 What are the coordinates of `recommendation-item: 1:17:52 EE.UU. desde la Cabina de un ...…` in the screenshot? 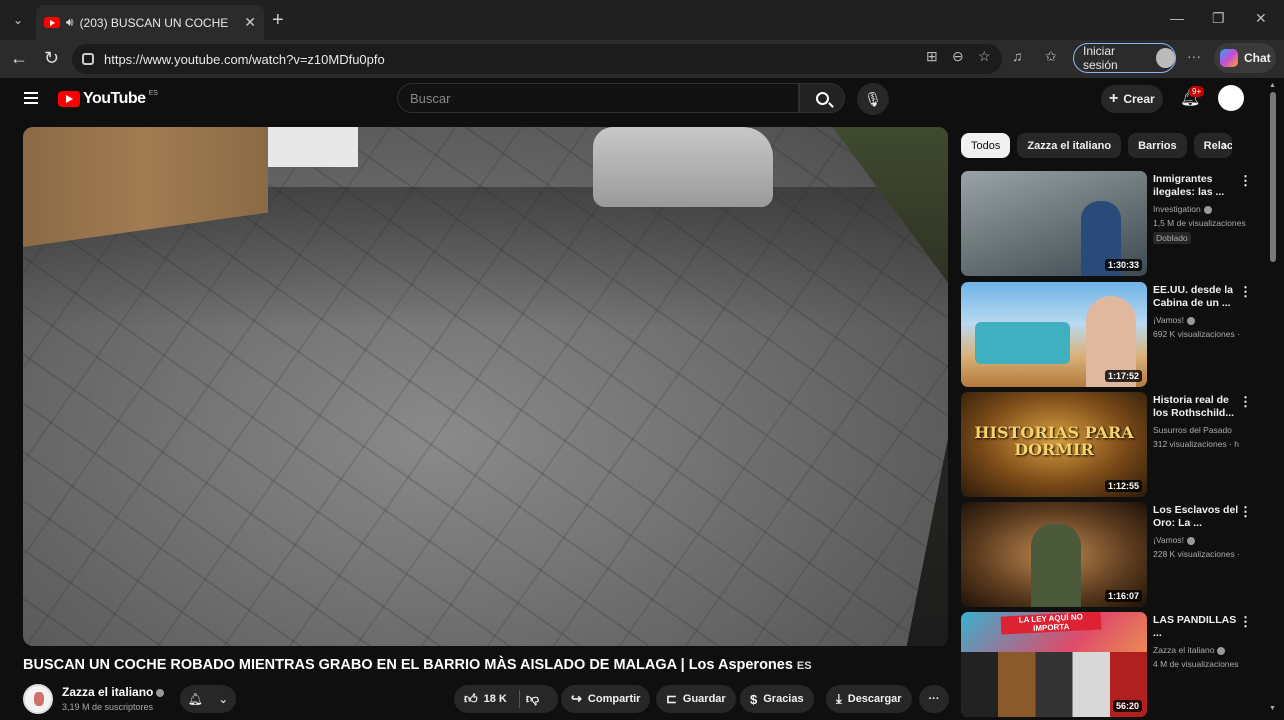 It's located at (1111, 334).